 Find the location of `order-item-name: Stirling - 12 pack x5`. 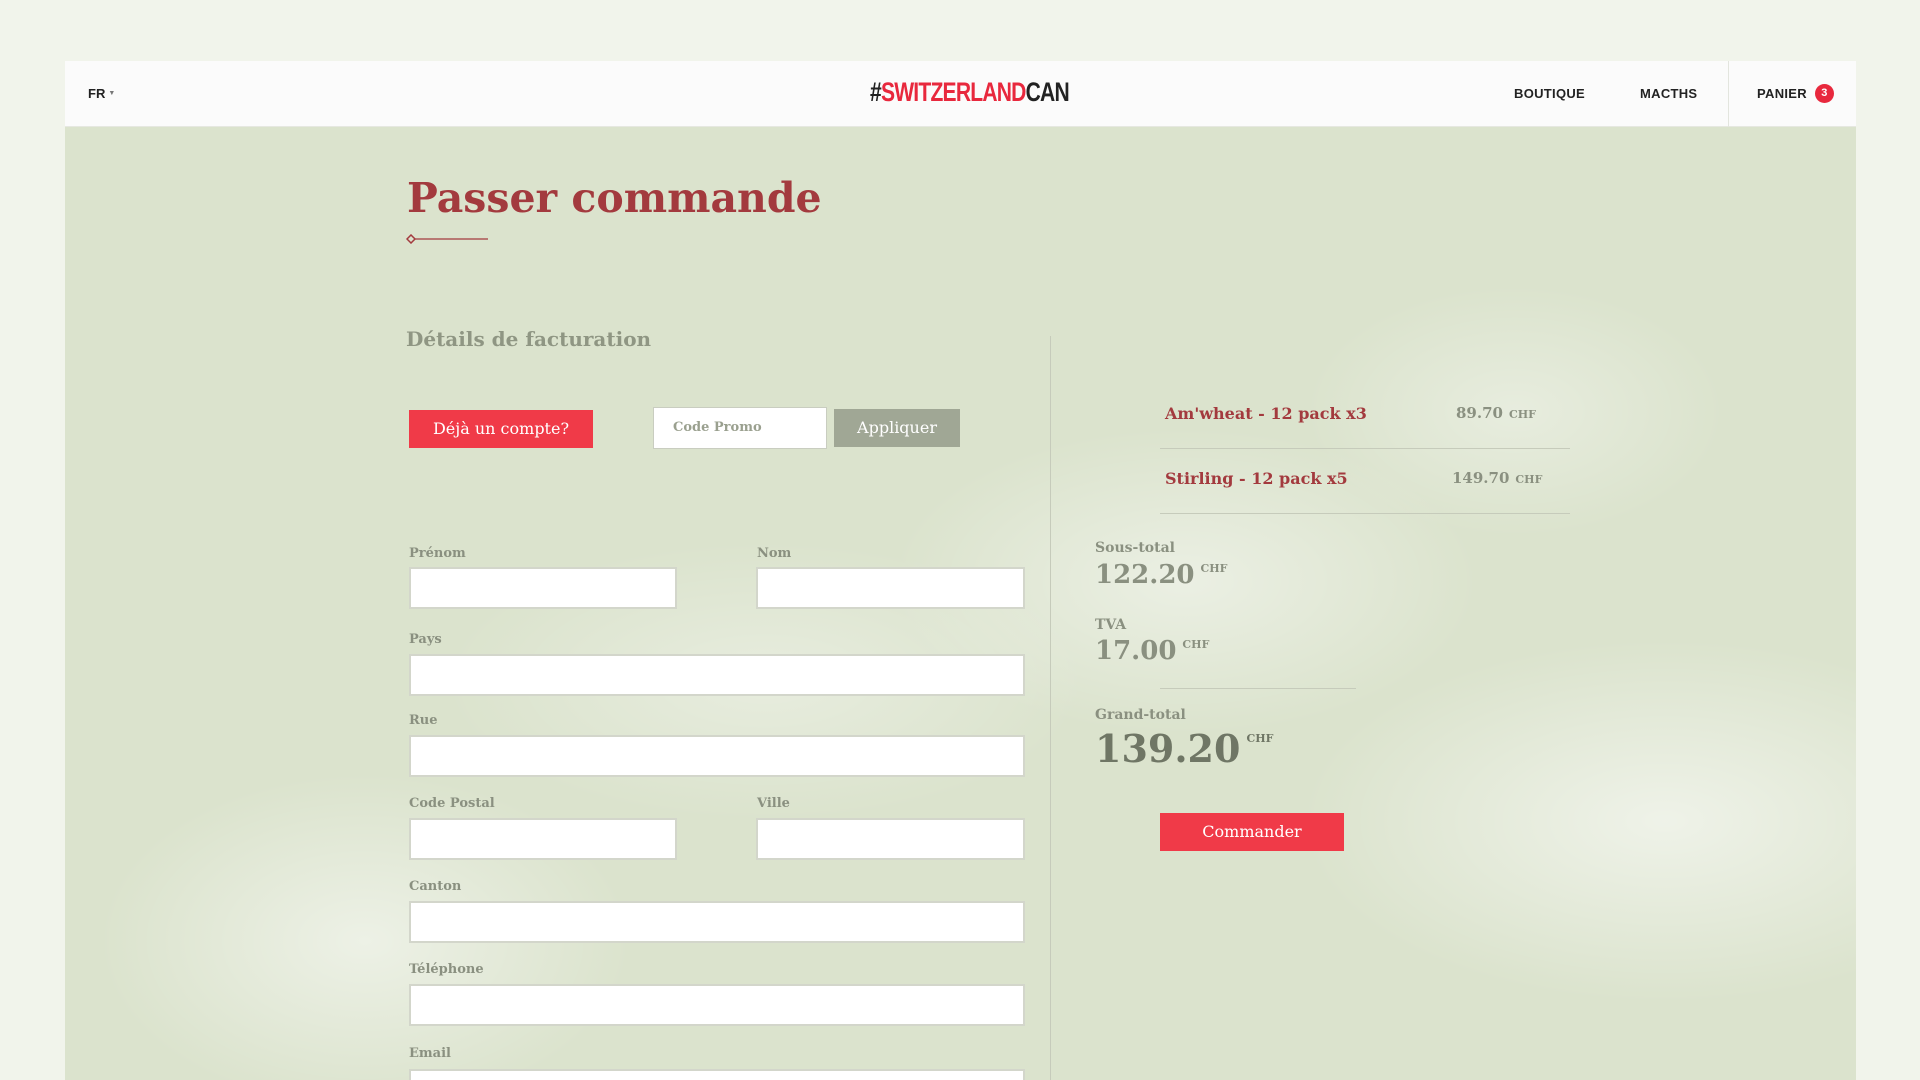

order-item-name: Stirling - 12 pack x5 is located at coordinates (1256, 478).